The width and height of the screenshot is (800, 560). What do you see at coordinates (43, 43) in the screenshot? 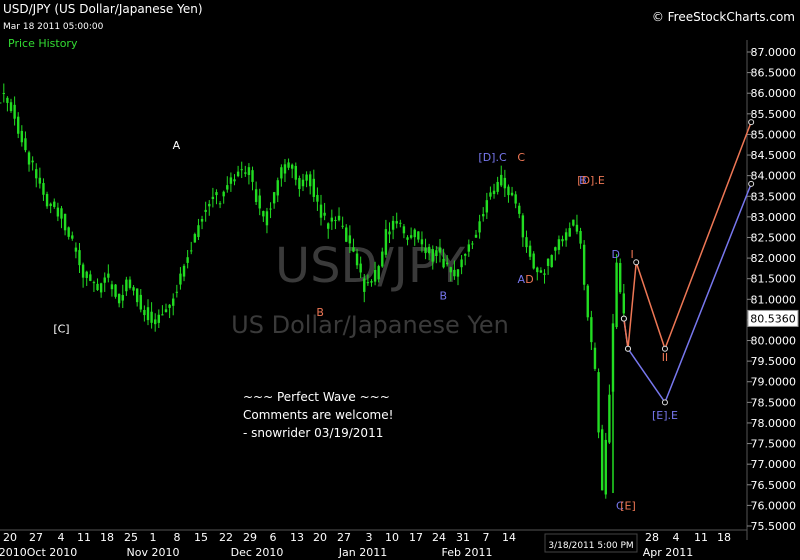
I see `price-history-label: Price History` at bounding box center [43, 43].